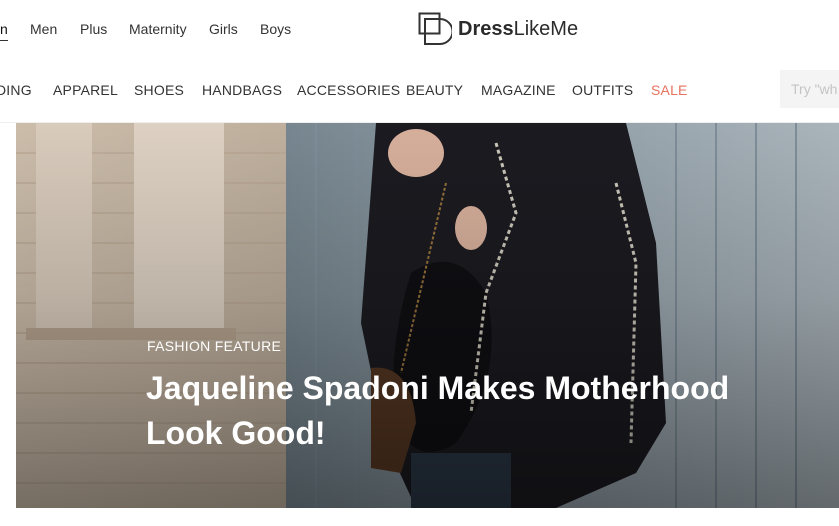 The width and height of the screenshot is (839, 526). Describe the element at coordinates (93, 29) in the screenshot. I see `segment-plus: Plus` at that location.